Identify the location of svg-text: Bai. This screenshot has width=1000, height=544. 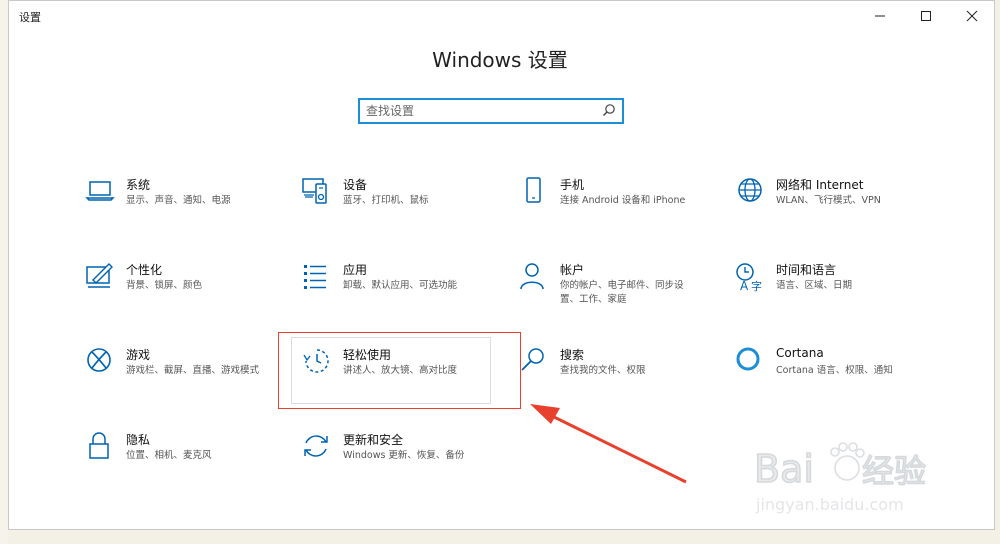
(784, 469).